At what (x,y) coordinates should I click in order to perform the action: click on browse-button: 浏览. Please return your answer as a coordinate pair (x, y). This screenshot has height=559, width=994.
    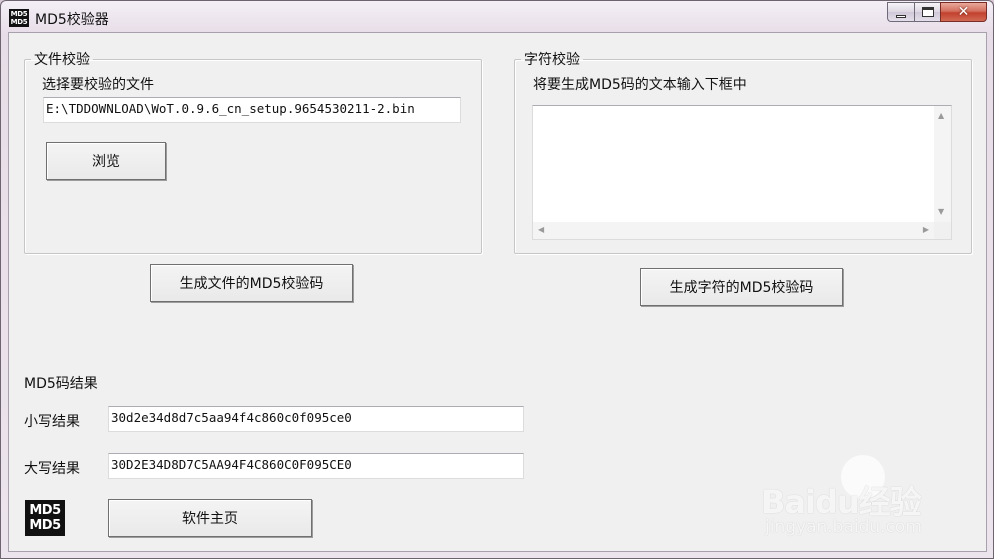
    Looking at the image, I should click on (106, 161).